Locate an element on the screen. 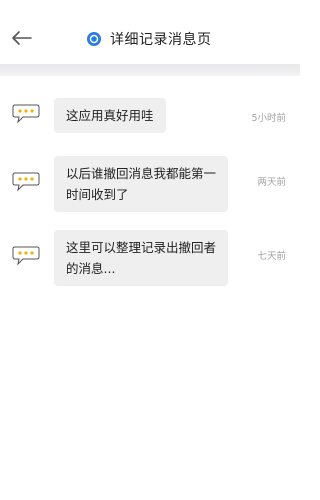 The width and height of the screenshot is (320, 500). header-title-group: 详细记录消息页 is located at coordinates (149, 39).